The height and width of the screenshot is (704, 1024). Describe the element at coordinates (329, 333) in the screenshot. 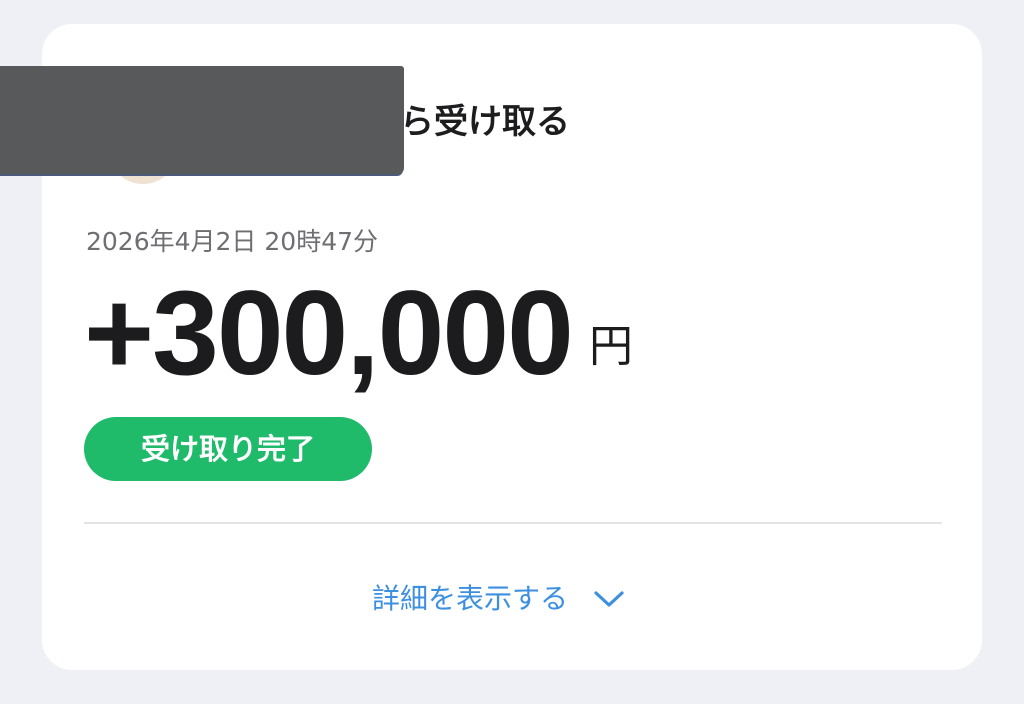

I see `transaction-amount: +300,000` at that location.